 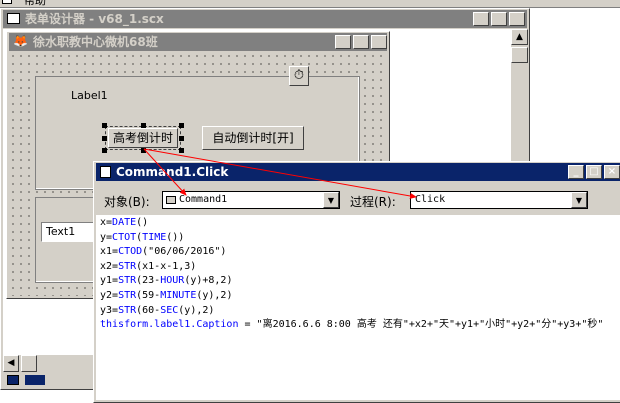 I want to click on arrow-to-object, so click(x=165, y=172).